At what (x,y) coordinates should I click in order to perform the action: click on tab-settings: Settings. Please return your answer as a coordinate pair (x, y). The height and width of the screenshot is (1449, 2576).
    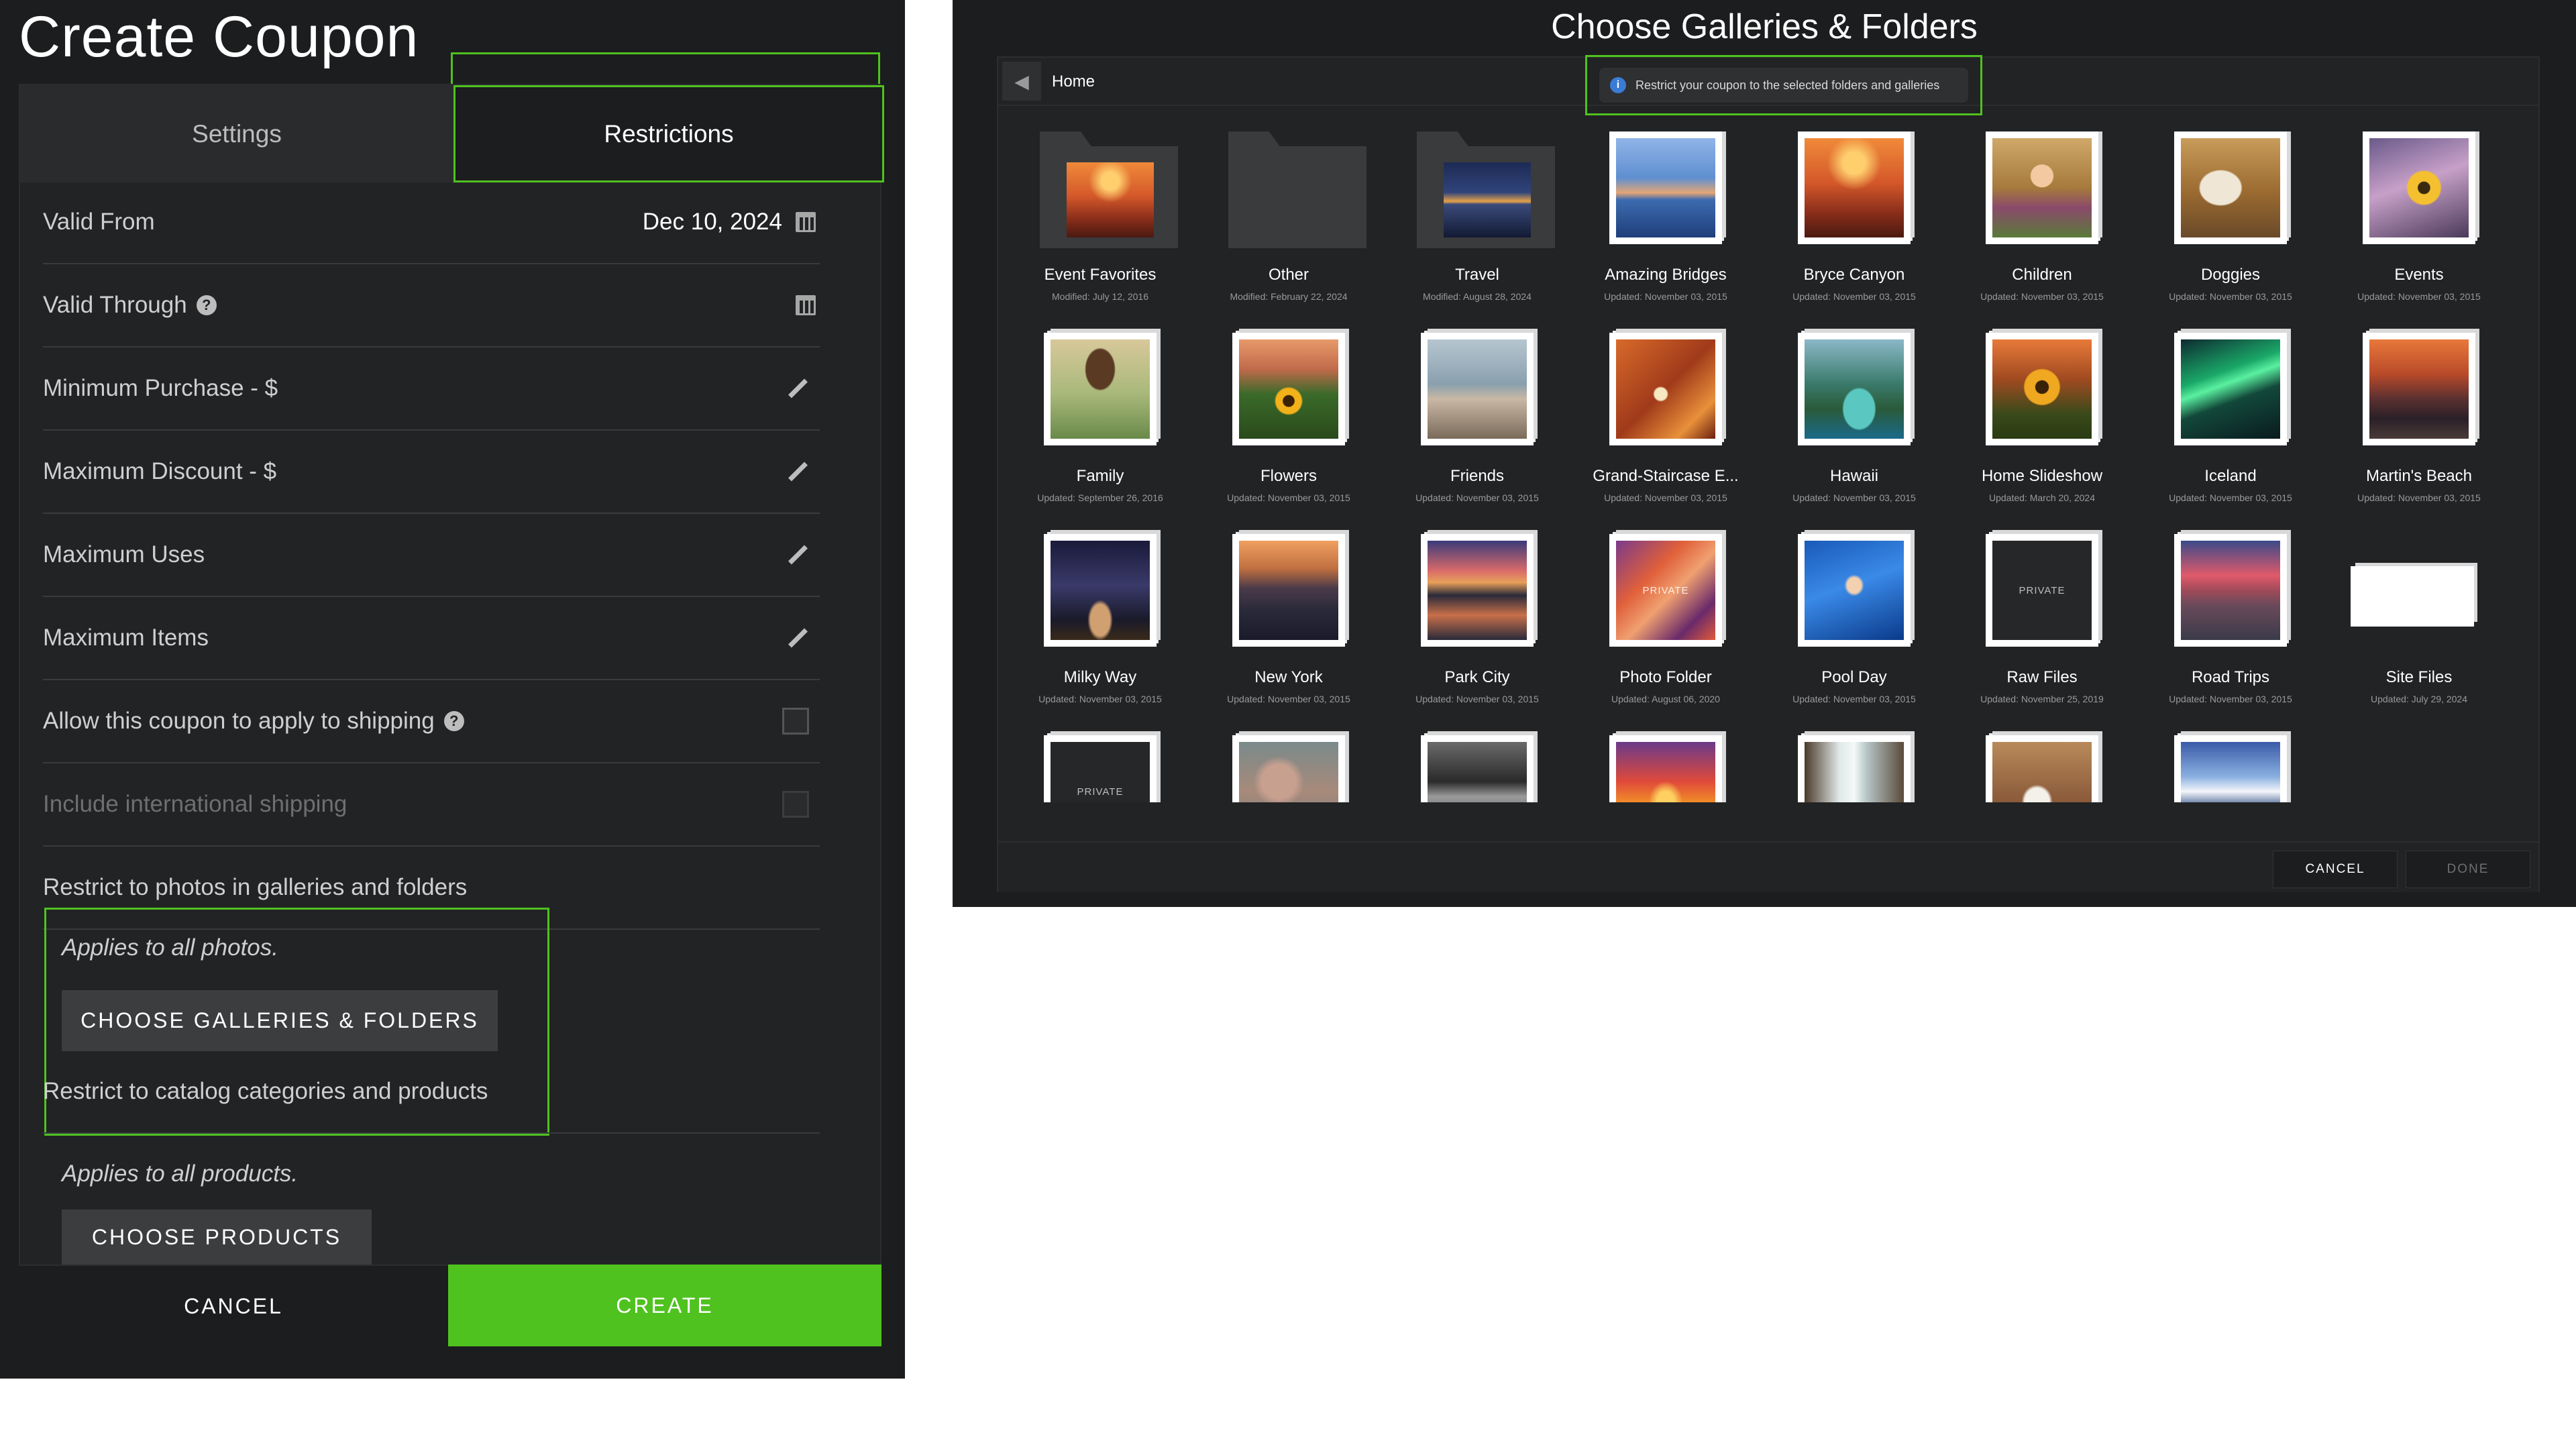
    Looking at the image, I should click on (236, 133).